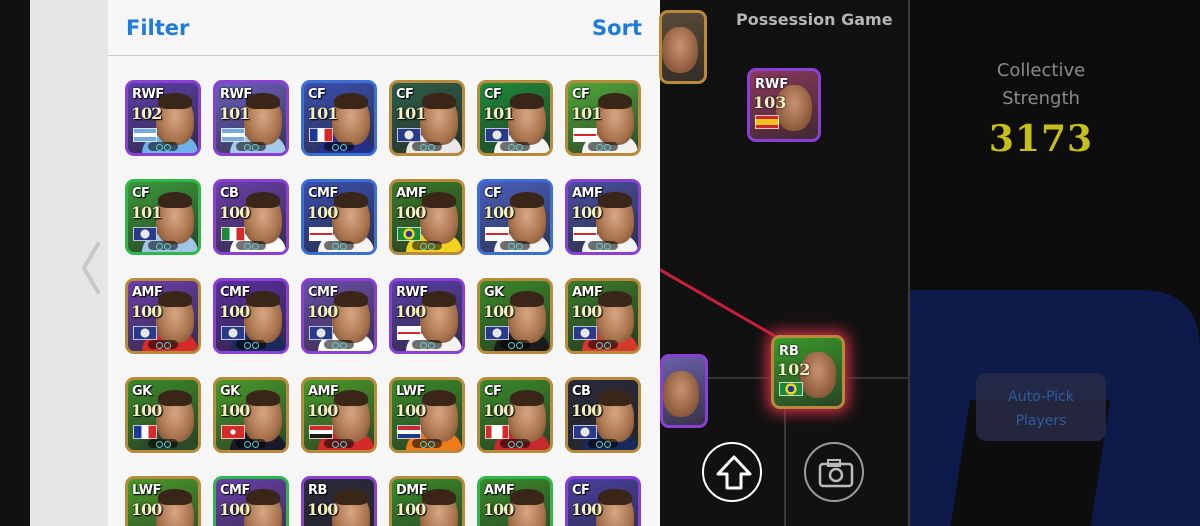 The width and height of the screenshot is (1200, 526). Describe the element at coordinates (251, 118) in the screenshot. I see `player-card: RWF 101` at that location.